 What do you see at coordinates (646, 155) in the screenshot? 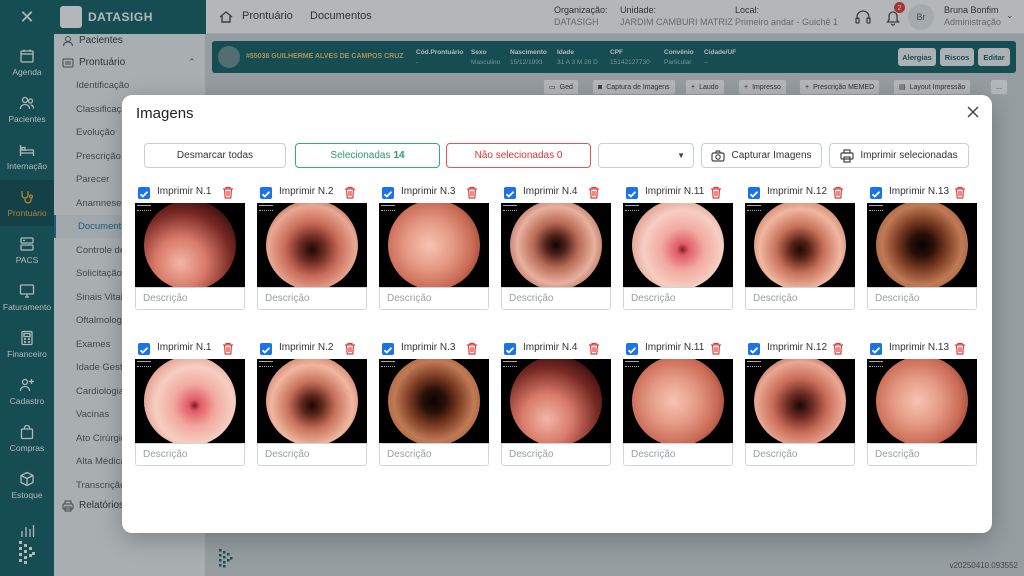
I see `filter-select: ▼` at bounding box center [646, 155].